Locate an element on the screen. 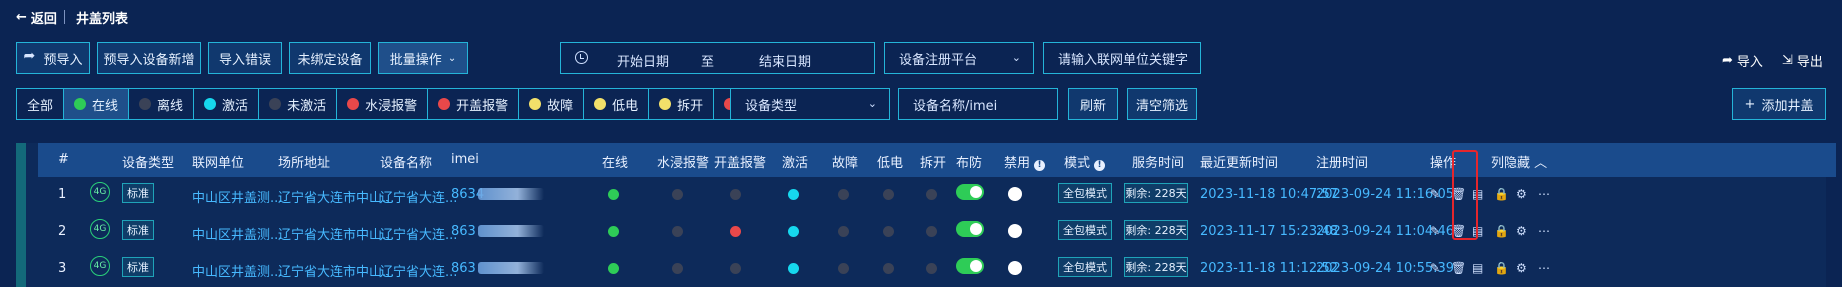 This screenshot has height=287, width=1842. column-hide-label: 列隐藏 is located at coordinates (1511, 163).